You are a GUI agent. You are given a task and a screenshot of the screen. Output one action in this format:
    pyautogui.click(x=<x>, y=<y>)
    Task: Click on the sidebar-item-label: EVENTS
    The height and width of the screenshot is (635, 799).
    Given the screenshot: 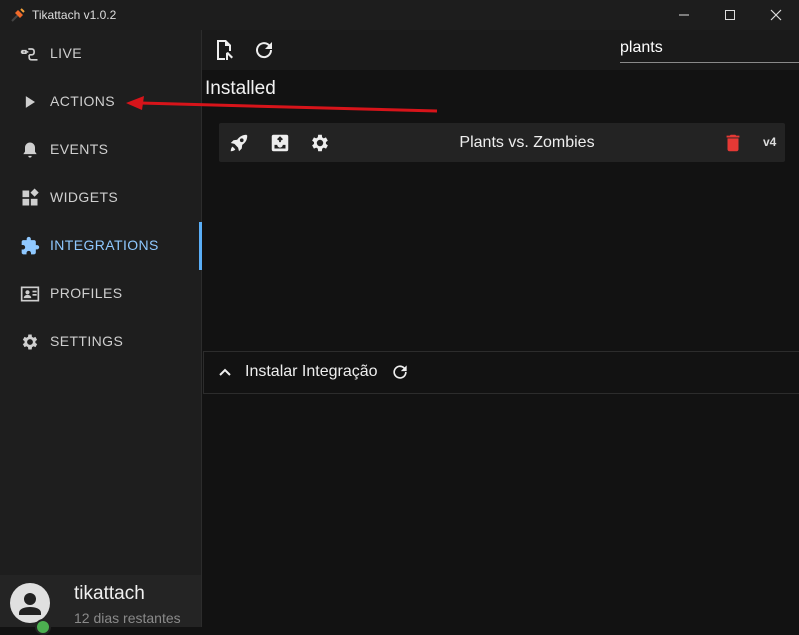 What is the action you would take?
    pyautogui.click(x=79, y=149)
    